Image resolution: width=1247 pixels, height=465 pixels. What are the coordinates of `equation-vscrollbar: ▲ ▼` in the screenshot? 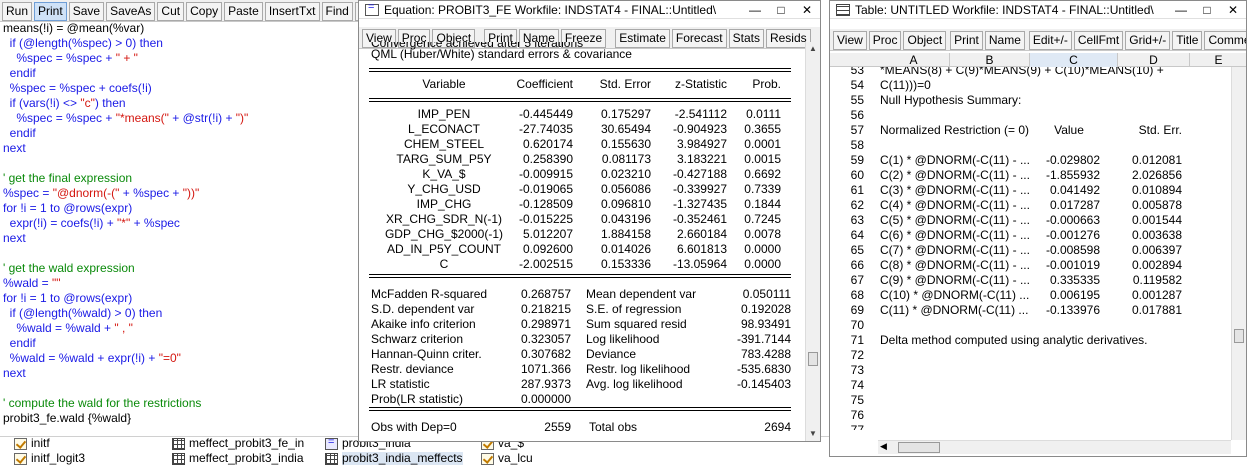 It's located at (812, 241).